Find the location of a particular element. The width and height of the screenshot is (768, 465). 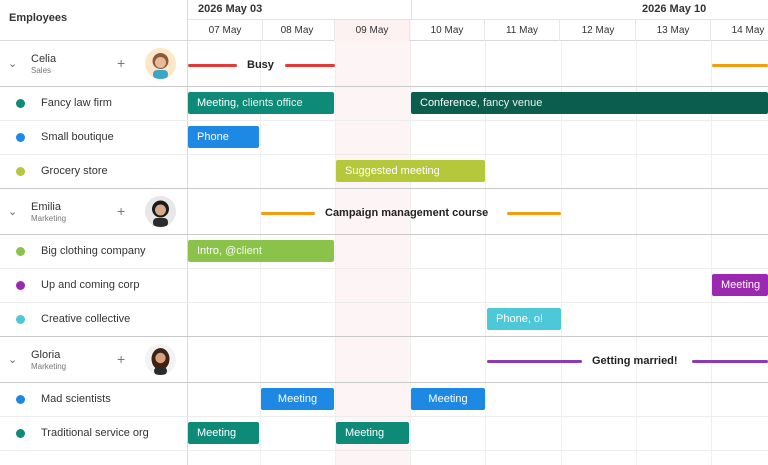

employee-cell: ⌄ Emilia Marketing + is located at coordinates (94, 211).